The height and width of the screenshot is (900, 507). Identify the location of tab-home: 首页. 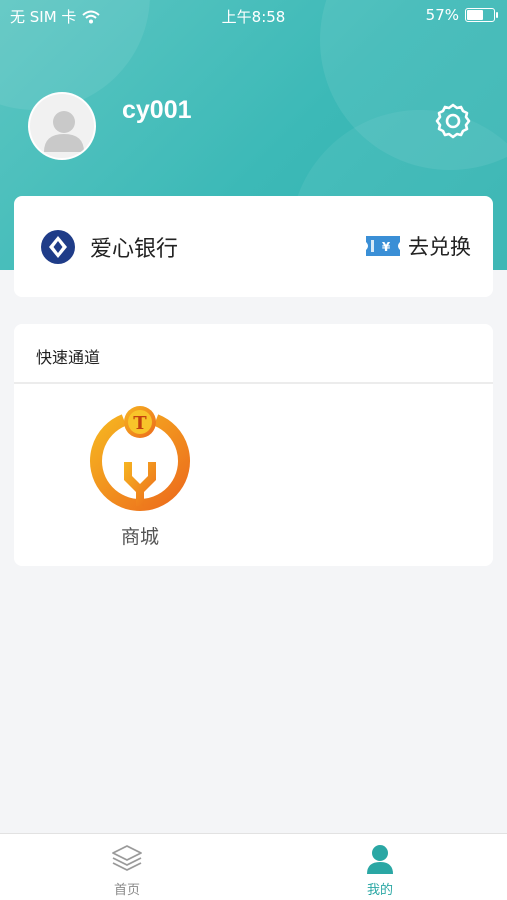
(127, 870).